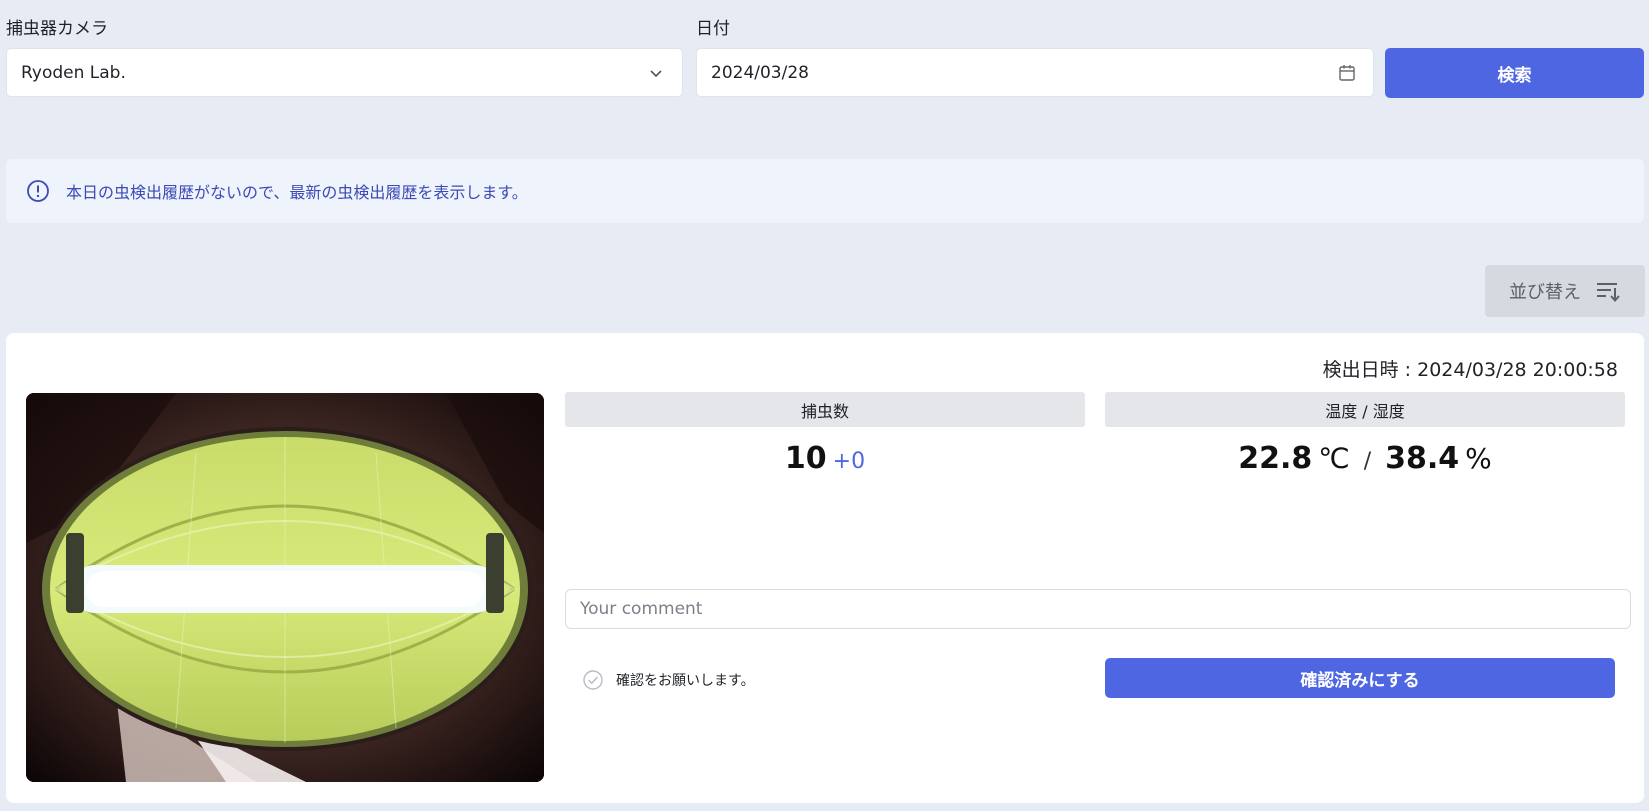  What do you see at coordinates (1545, 292) in the screenshot?
I see `sort-label: 並び替え` at bounding box center [1545, 292].